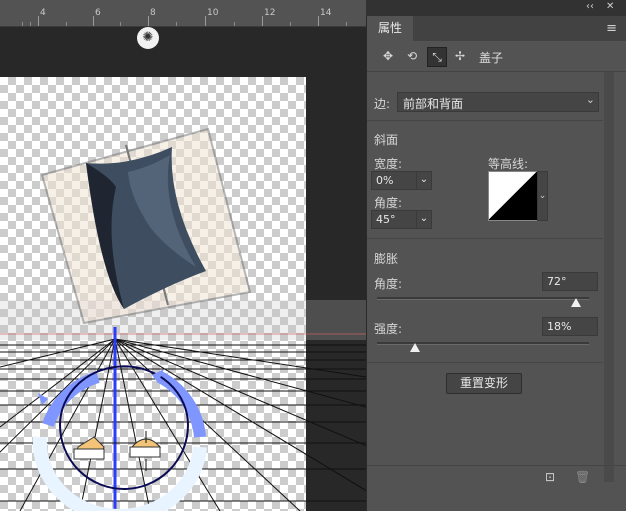  Describe the element at coordinates (415, 347) in the screenshot. I see `inflate-strength-slider-thumb` at that location.